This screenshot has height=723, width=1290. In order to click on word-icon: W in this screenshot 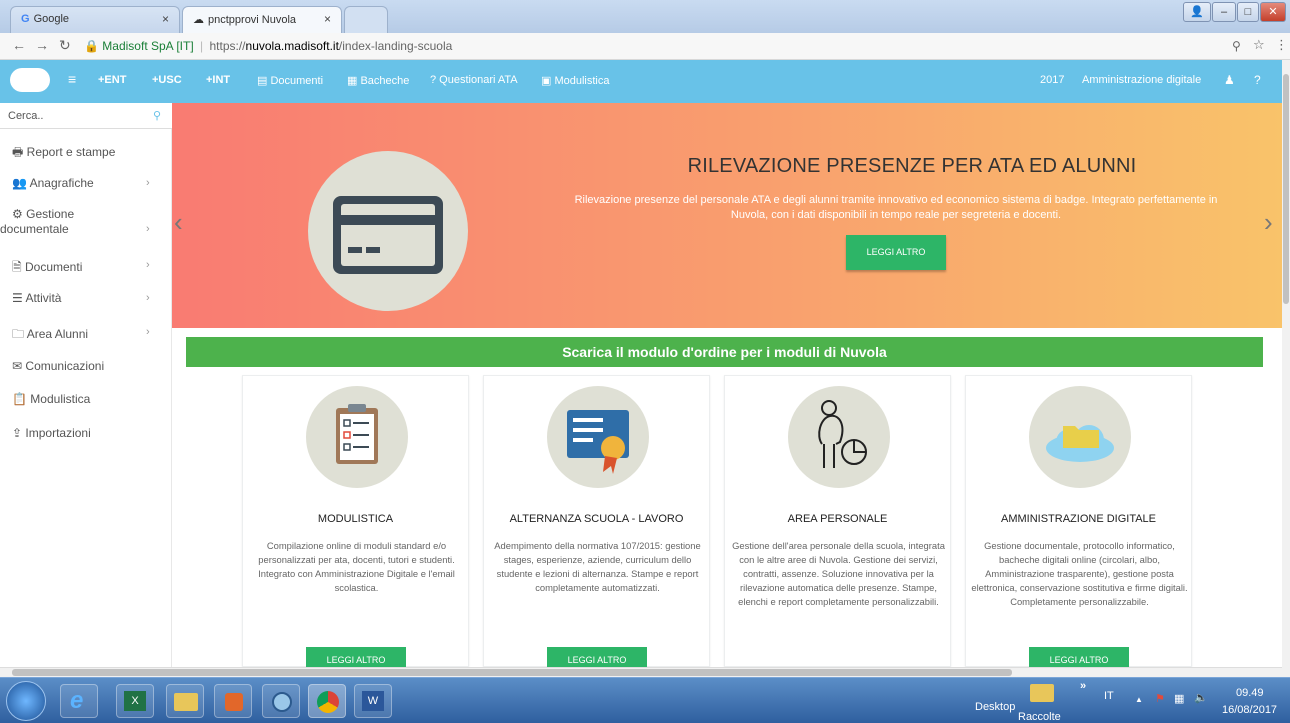, I will do `click(373, 701)`.